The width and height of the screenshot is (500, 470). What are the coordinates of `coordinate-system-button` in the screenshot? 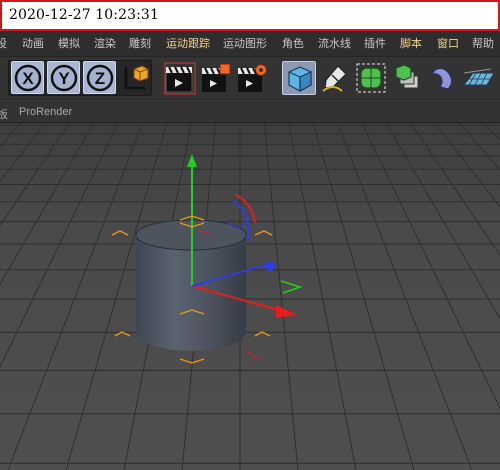 It's located at (134, 77).